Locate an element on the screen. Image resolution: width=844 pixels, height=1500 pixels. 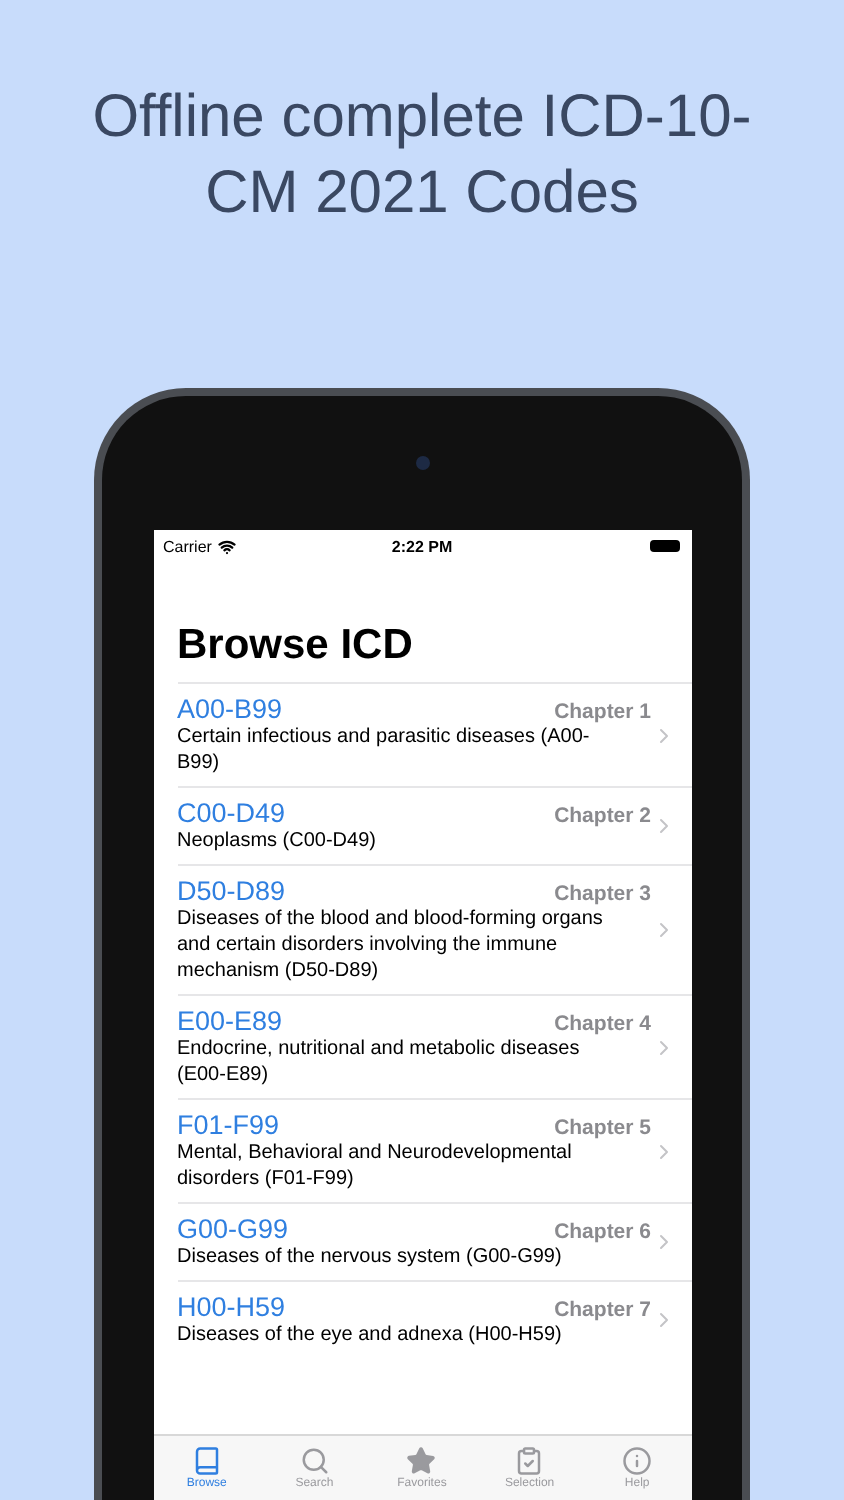
chapter-description: Endocrine, nutritional and metabolic diseases (E00-E89) is located at coordinates (379, 1062).